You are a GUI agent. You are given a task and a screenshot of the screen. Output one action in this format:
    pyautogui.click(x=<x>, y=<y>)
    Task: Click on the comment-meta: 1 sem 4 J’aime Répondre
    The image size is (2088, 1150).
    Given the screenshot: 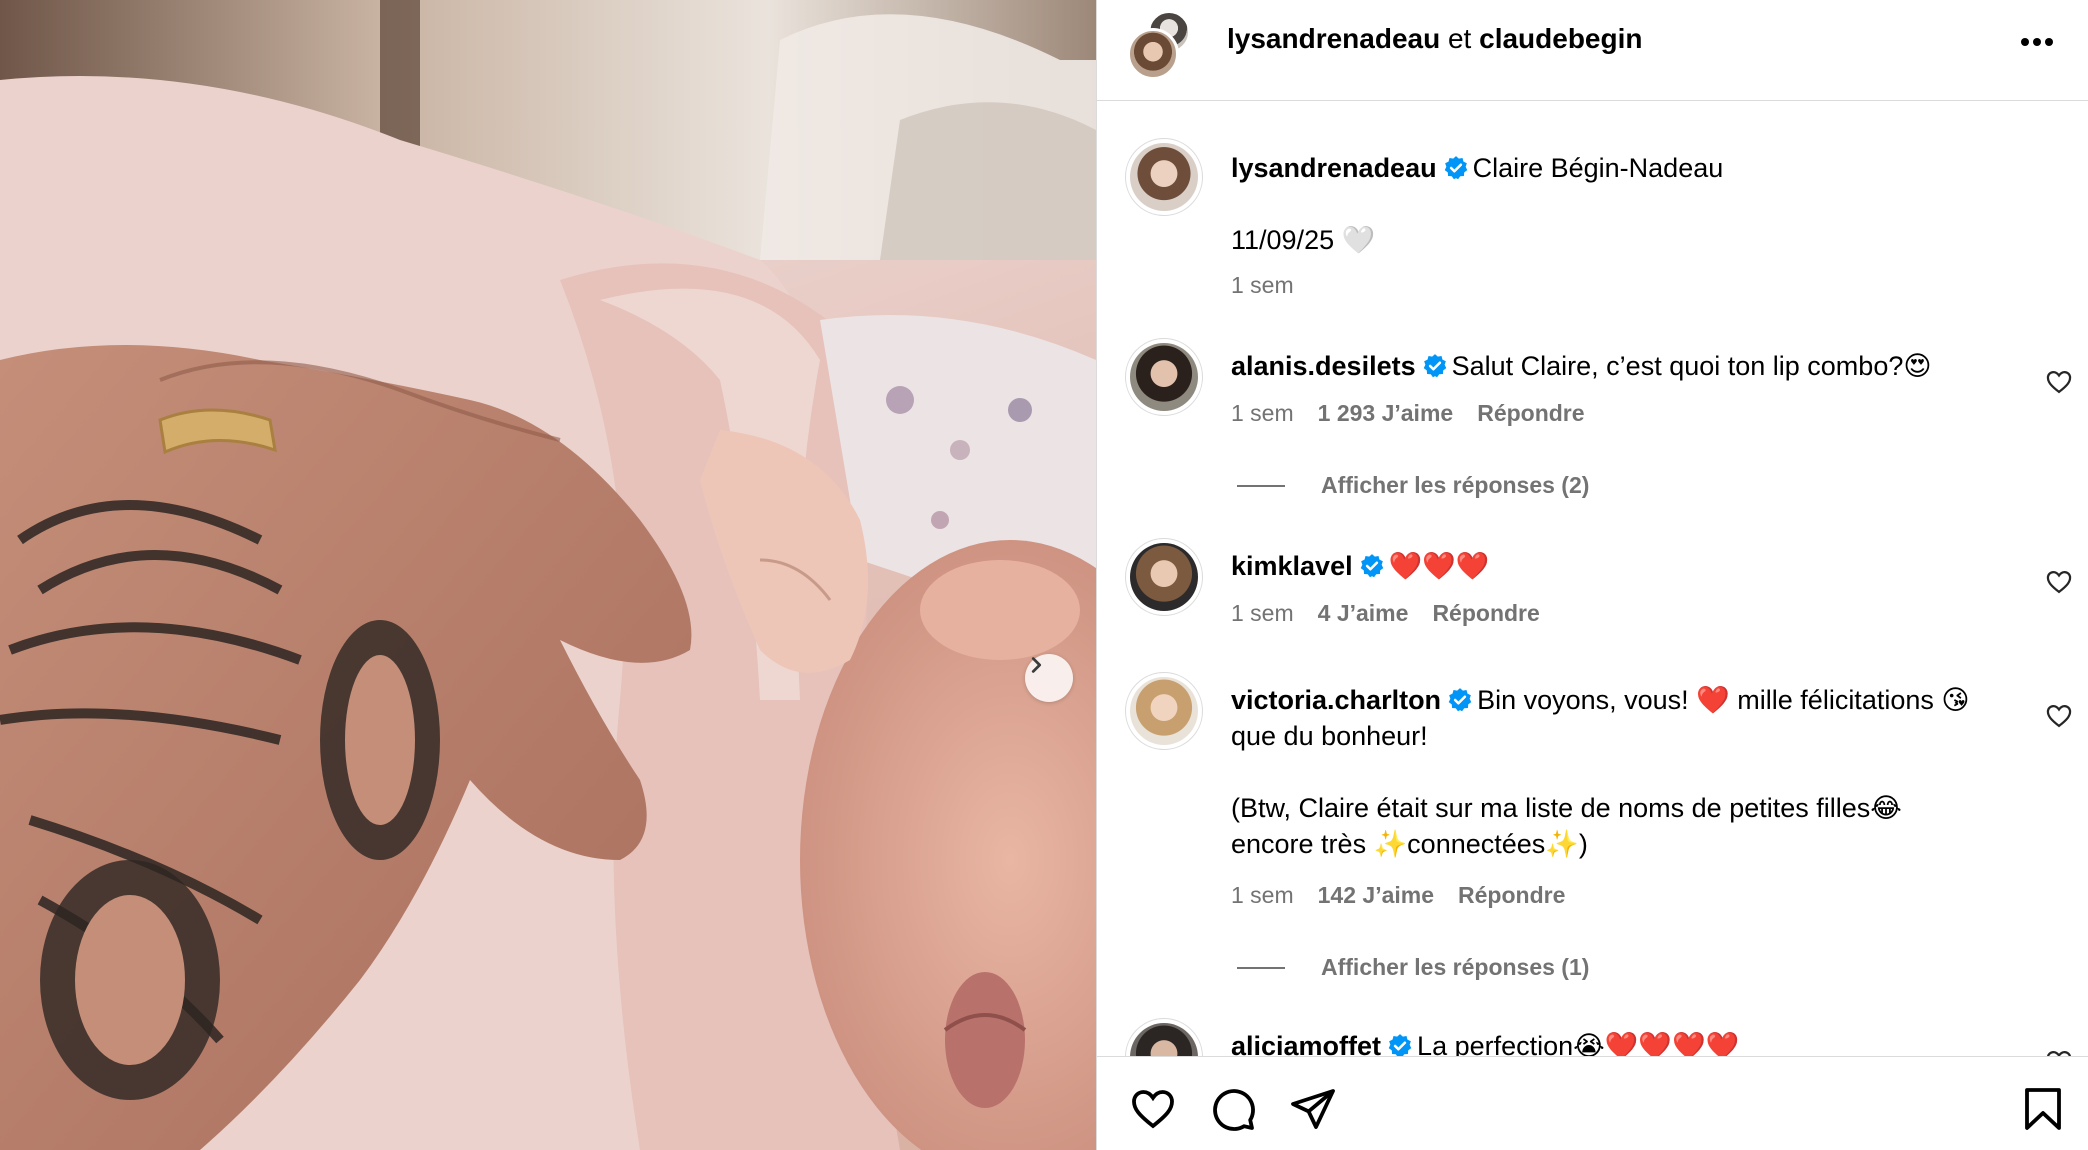 What is the action you would take?
    pyautogui.click(x=1385, y=613)
    